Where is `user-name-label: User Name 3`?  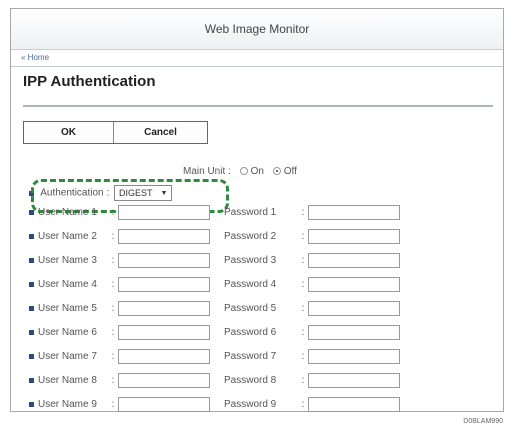
user-name-label: User Name 3 is located at coordinates (67, 261).